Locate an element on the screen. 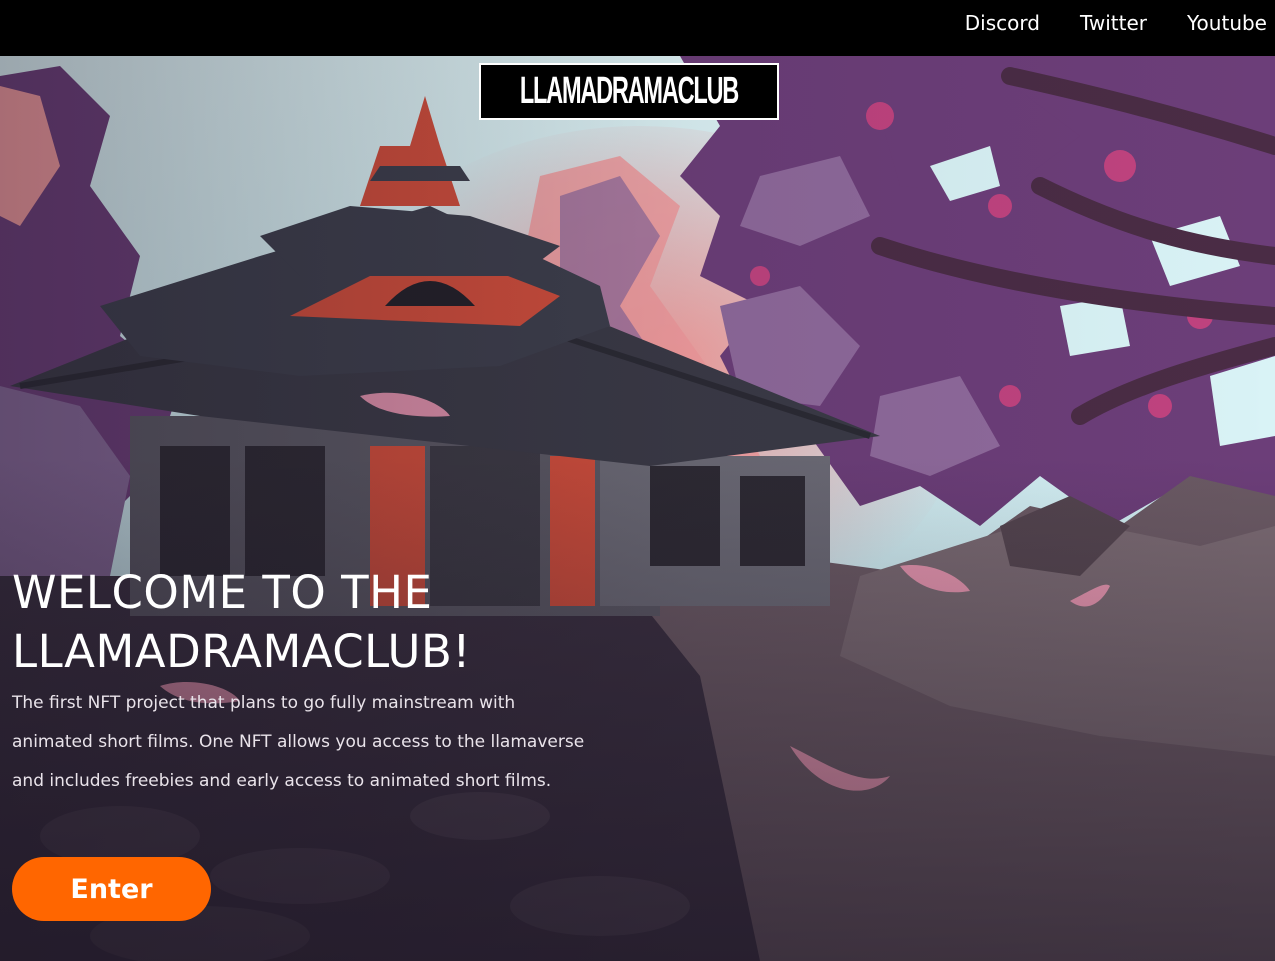  nav-link-twitter: Twitter is located at coordinates (1113, 23).